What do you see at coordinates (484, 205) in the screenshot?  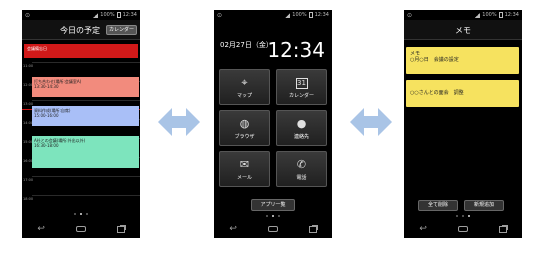 I see `new-memo-button: 新規追加` at bounding box center [484, 205].